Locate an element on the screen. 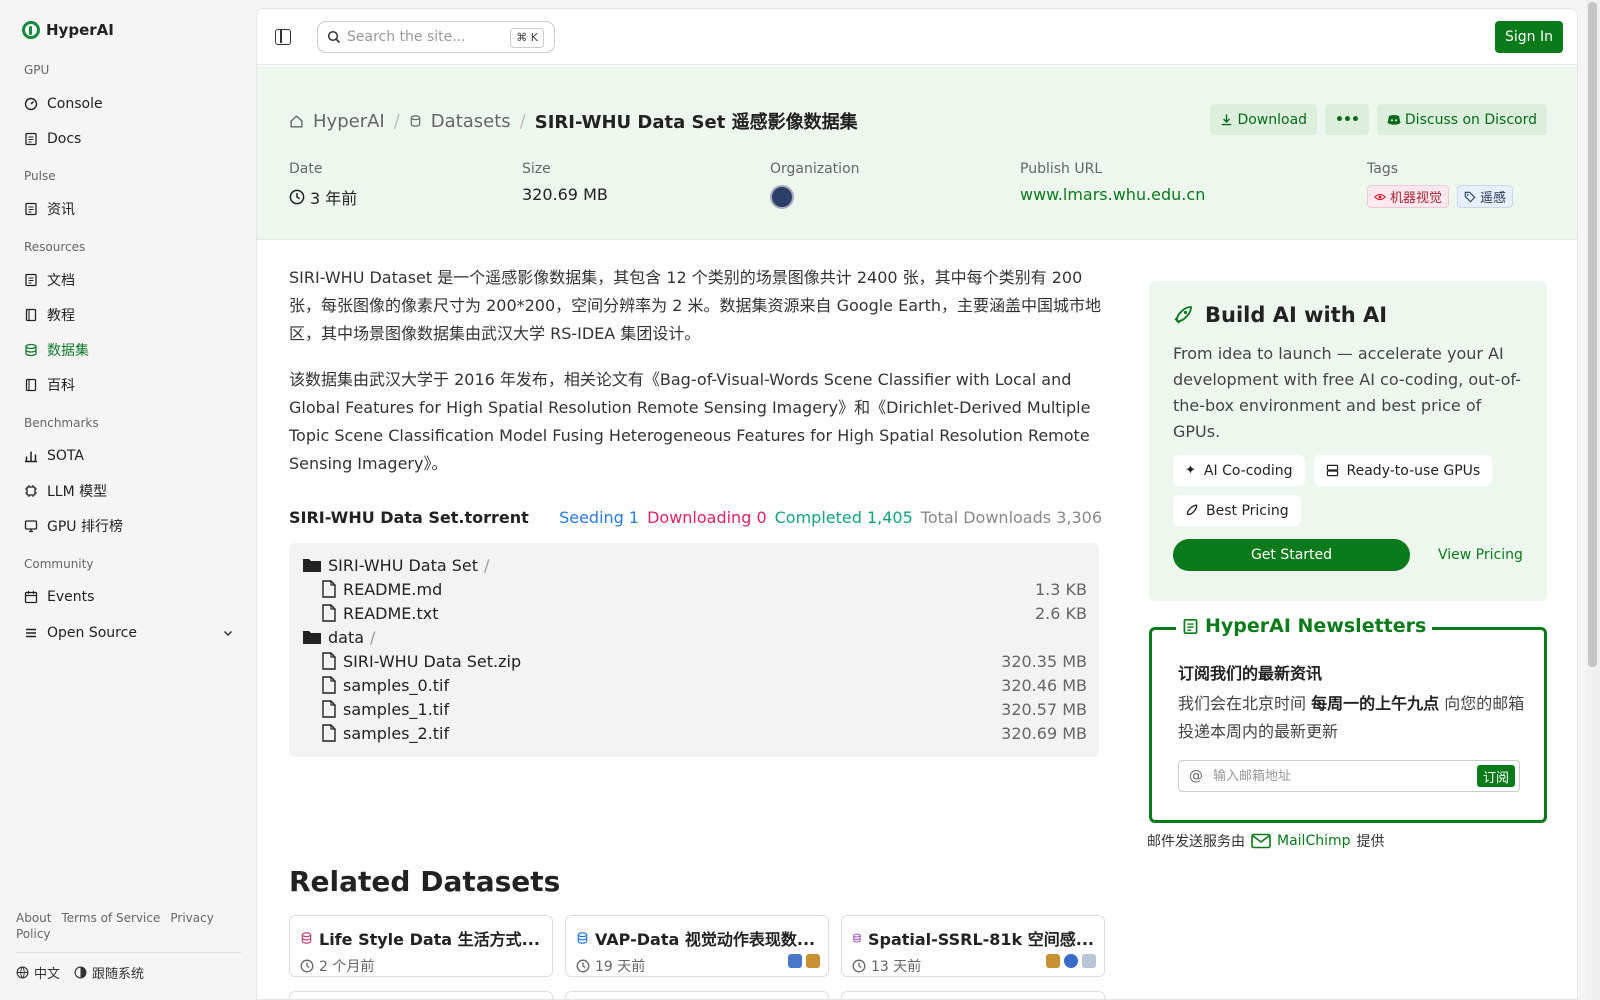 Image resolution: width=1600 pixels, height=1000 pixels. sidebar-item-datasets: 数据集 is located at coordinates (129, 350).